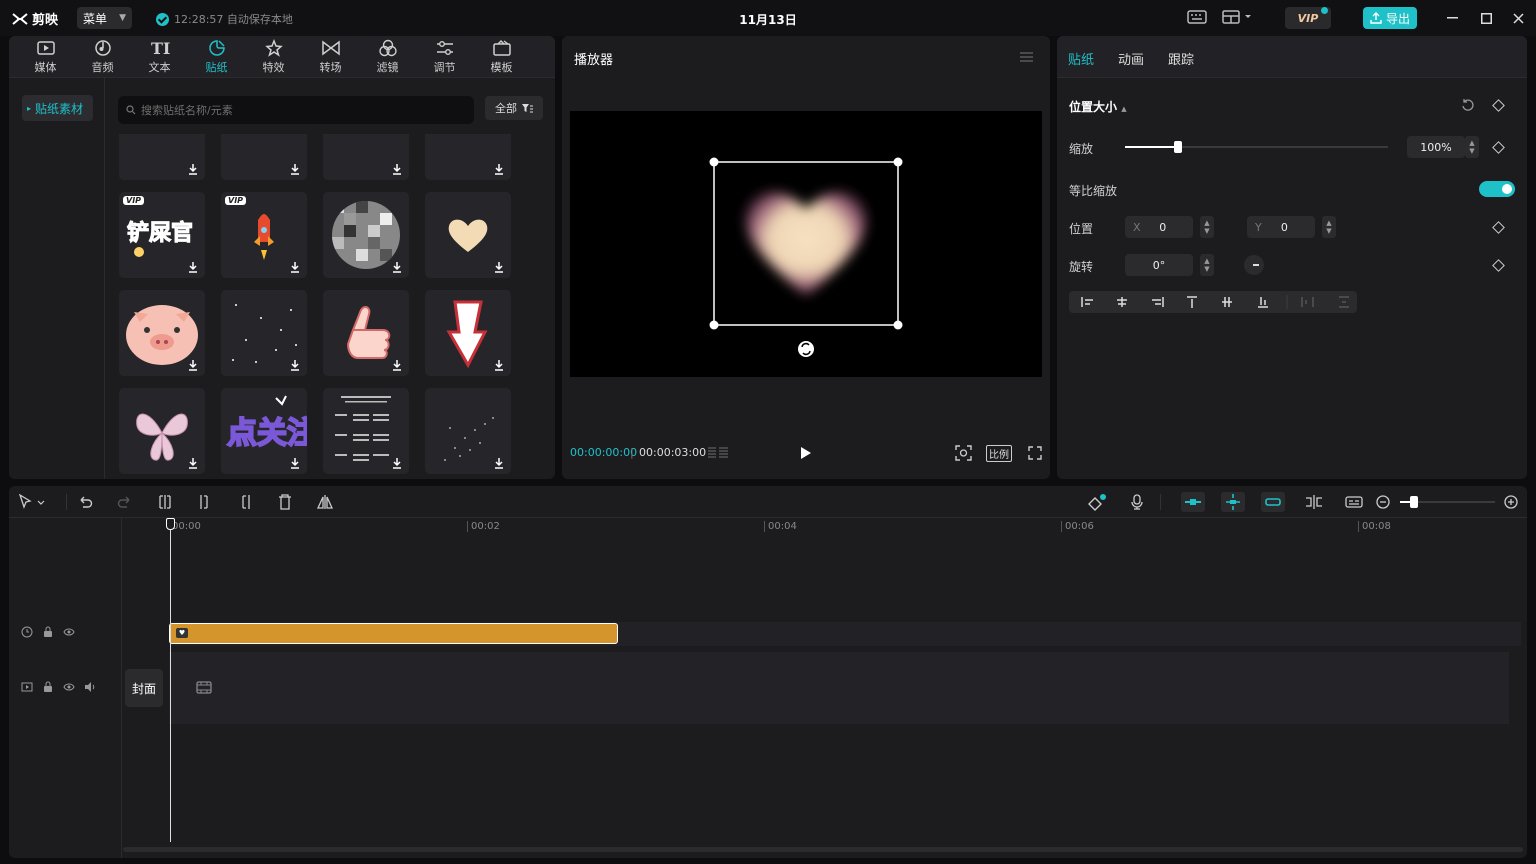  I want to click on timeline-scrollbar, so click(823, 849).